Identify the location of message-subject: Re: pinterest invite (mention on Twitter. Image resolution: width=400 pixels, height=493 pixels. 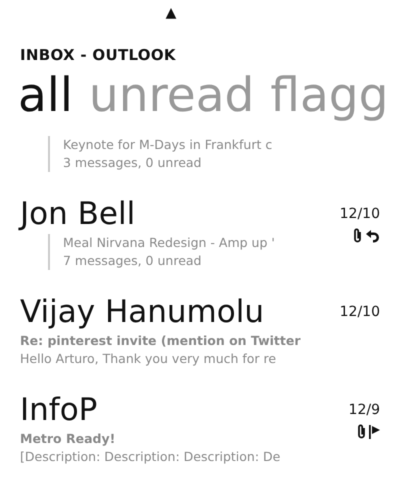
(161, 341).